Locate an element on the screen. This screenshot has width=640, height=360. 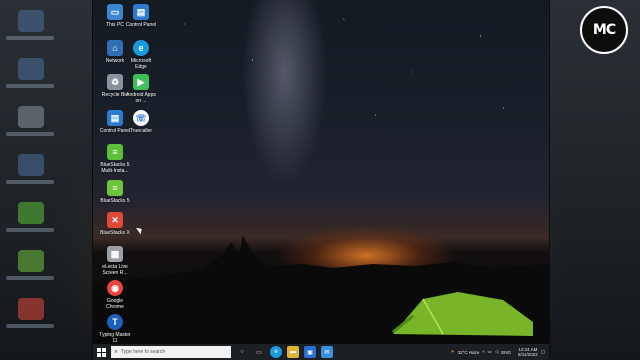
search-placeholder: Type here to search is located at coordinates (143, 352).